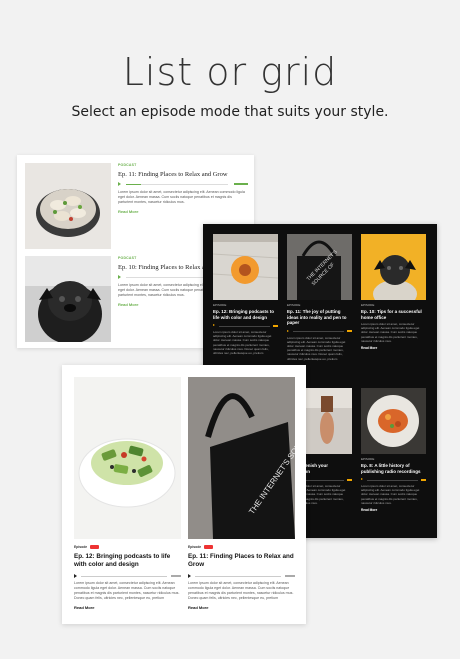 The height and width of the screenshot is (659, 460). What do you see at coordinates (393, 421) in the screenshot?
I see `food-plate-image` at bounding box center [393, 421].